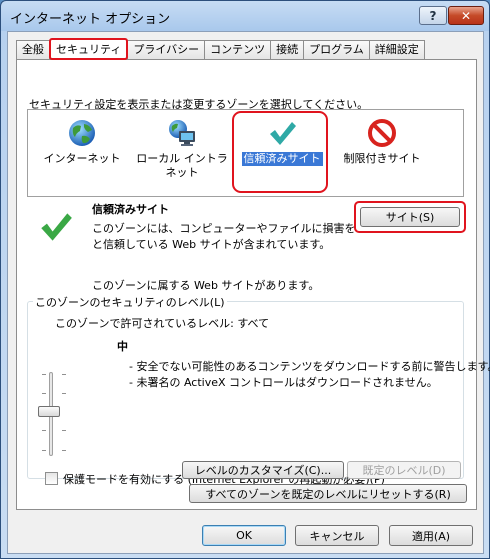 The image size is (490, 559). I want to click on zone-internet: インターネット, so click(82, 139).